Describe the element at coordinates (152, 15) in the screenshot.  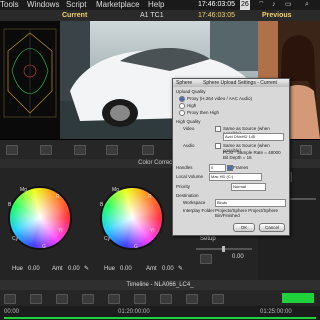
I see `track-label: A1 TC1` at that location.